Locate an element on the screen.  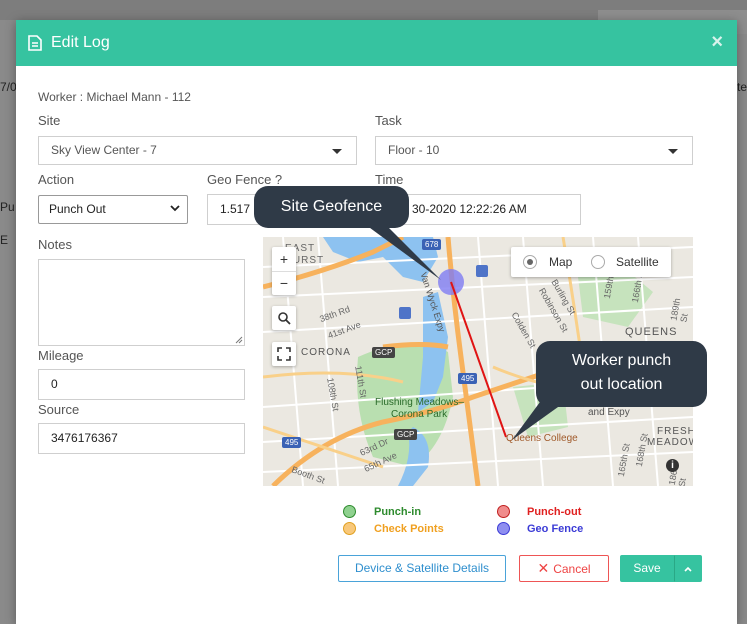
punch-in-legend-label: Punch-in is located at coordinates (398, 512).